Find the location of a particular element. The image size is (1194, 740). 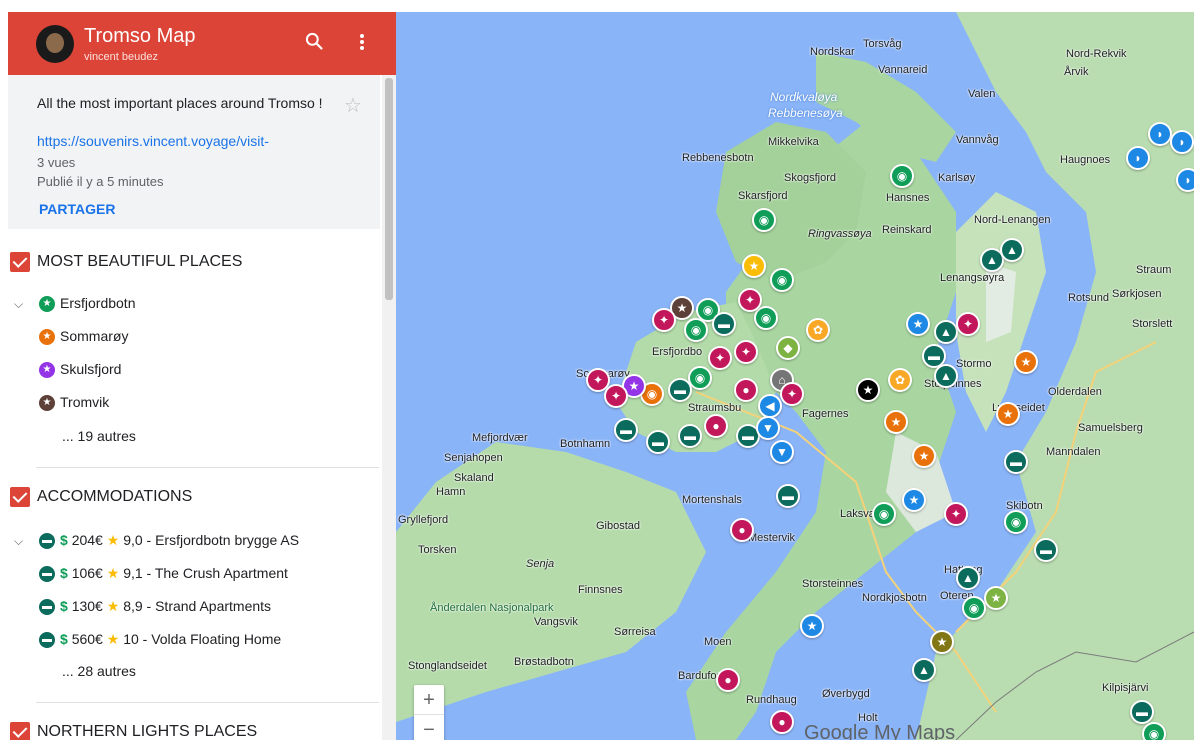

zoom-out-button: − is located at coordinates (429, 727).